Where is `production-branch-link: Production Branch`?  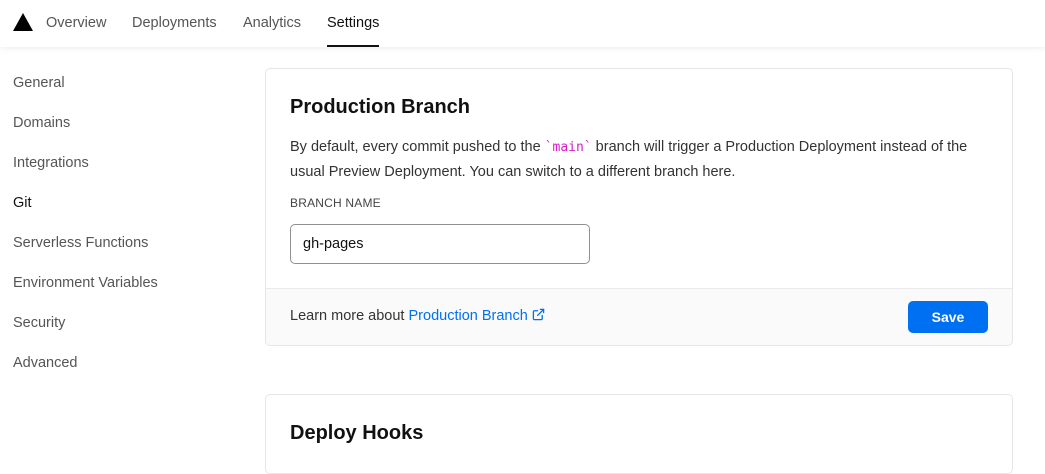
production-branch-link: Production Branch is located at coordinates (477, 316).